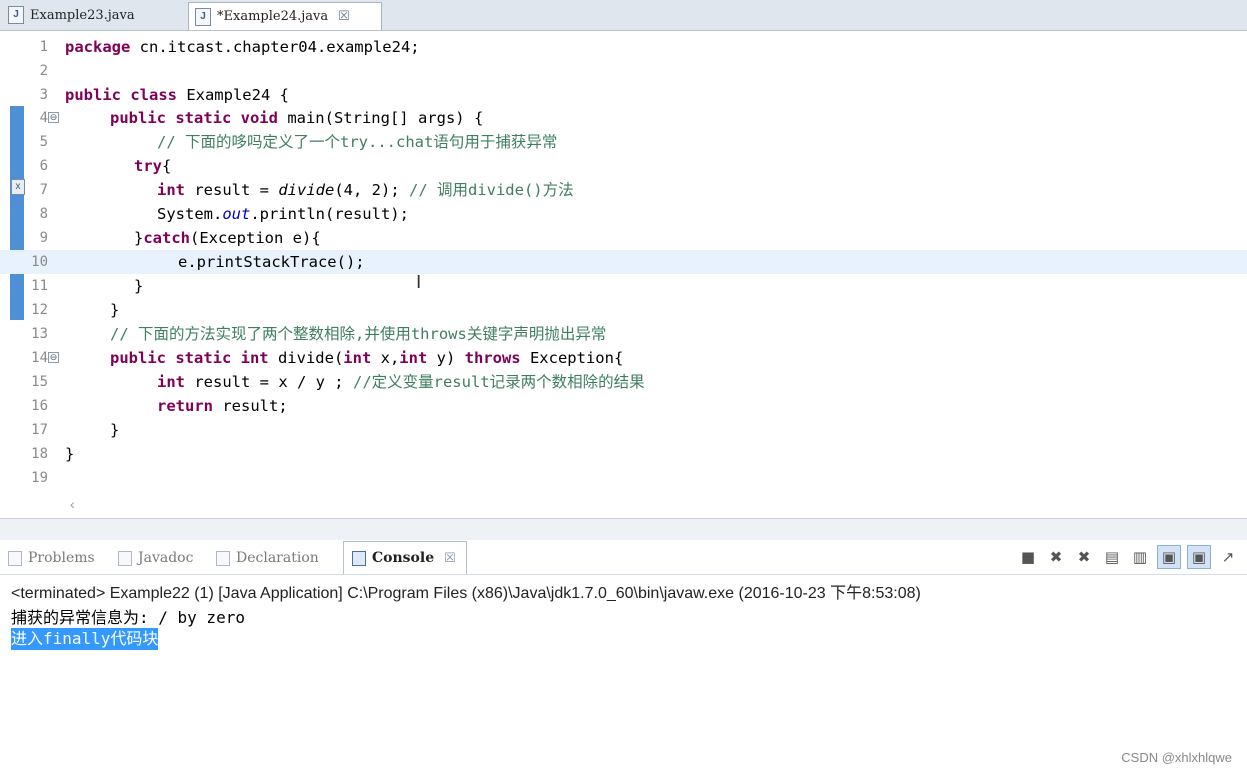 The width and height of the screenshot is (1247, 773). Describe the element at coordinates (1228, 557) in the screenshot. I see `pin-console-icon: ↗` at that location.